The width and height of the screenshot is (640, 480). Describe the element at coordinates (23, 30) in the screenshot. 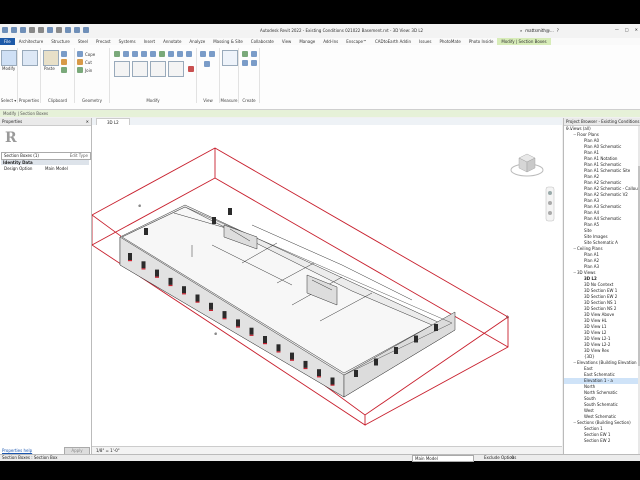

I see `save-icon` at that location.